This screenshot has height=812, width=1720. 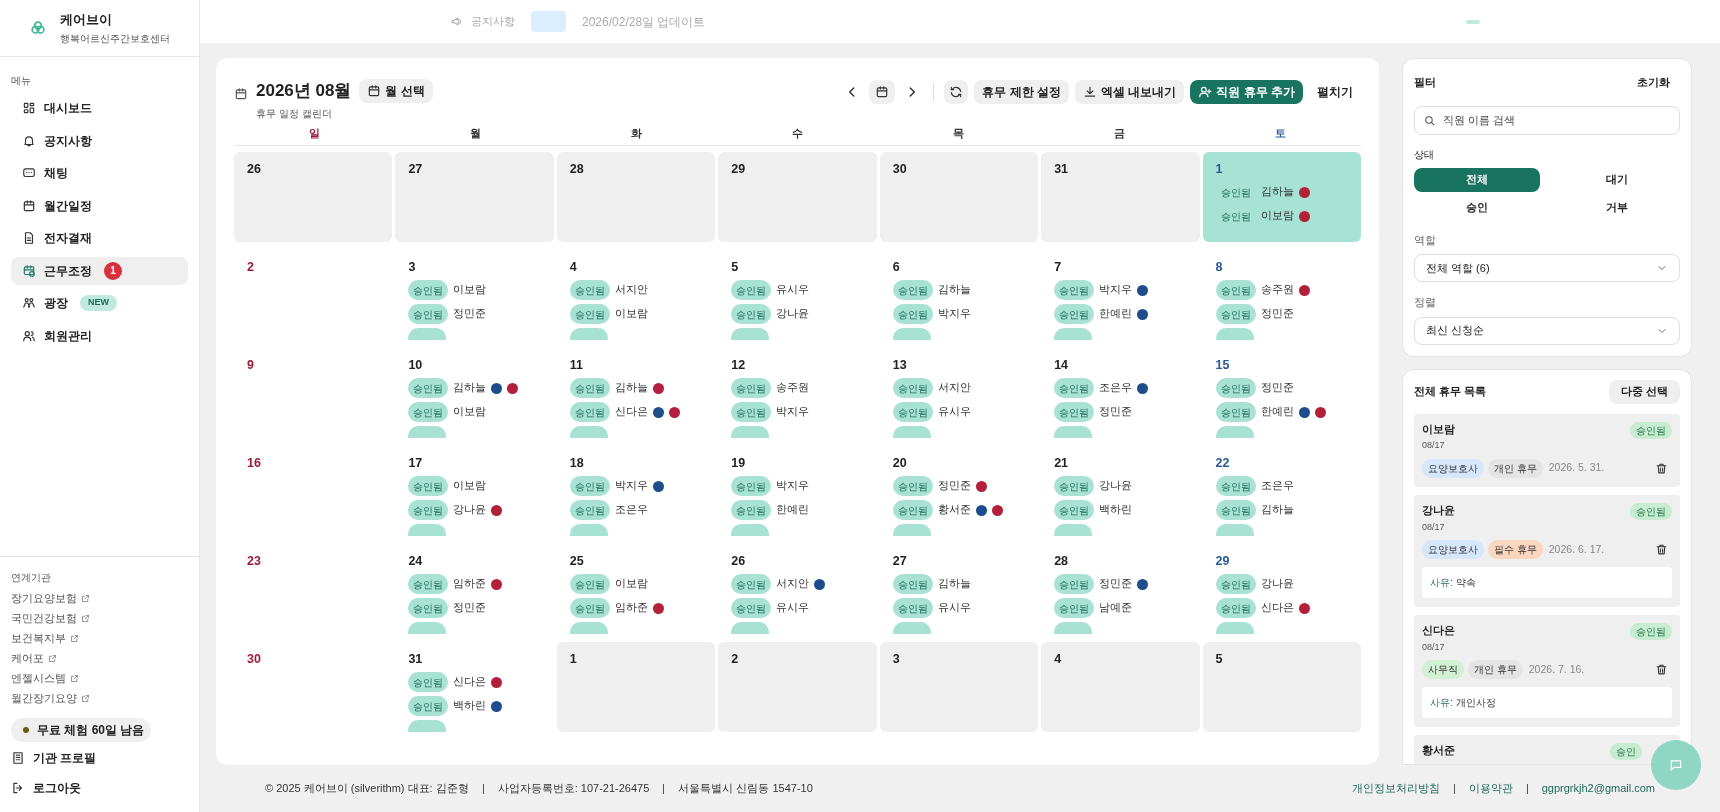 I want to click on day-number: 17, so click(x=416, y=463).